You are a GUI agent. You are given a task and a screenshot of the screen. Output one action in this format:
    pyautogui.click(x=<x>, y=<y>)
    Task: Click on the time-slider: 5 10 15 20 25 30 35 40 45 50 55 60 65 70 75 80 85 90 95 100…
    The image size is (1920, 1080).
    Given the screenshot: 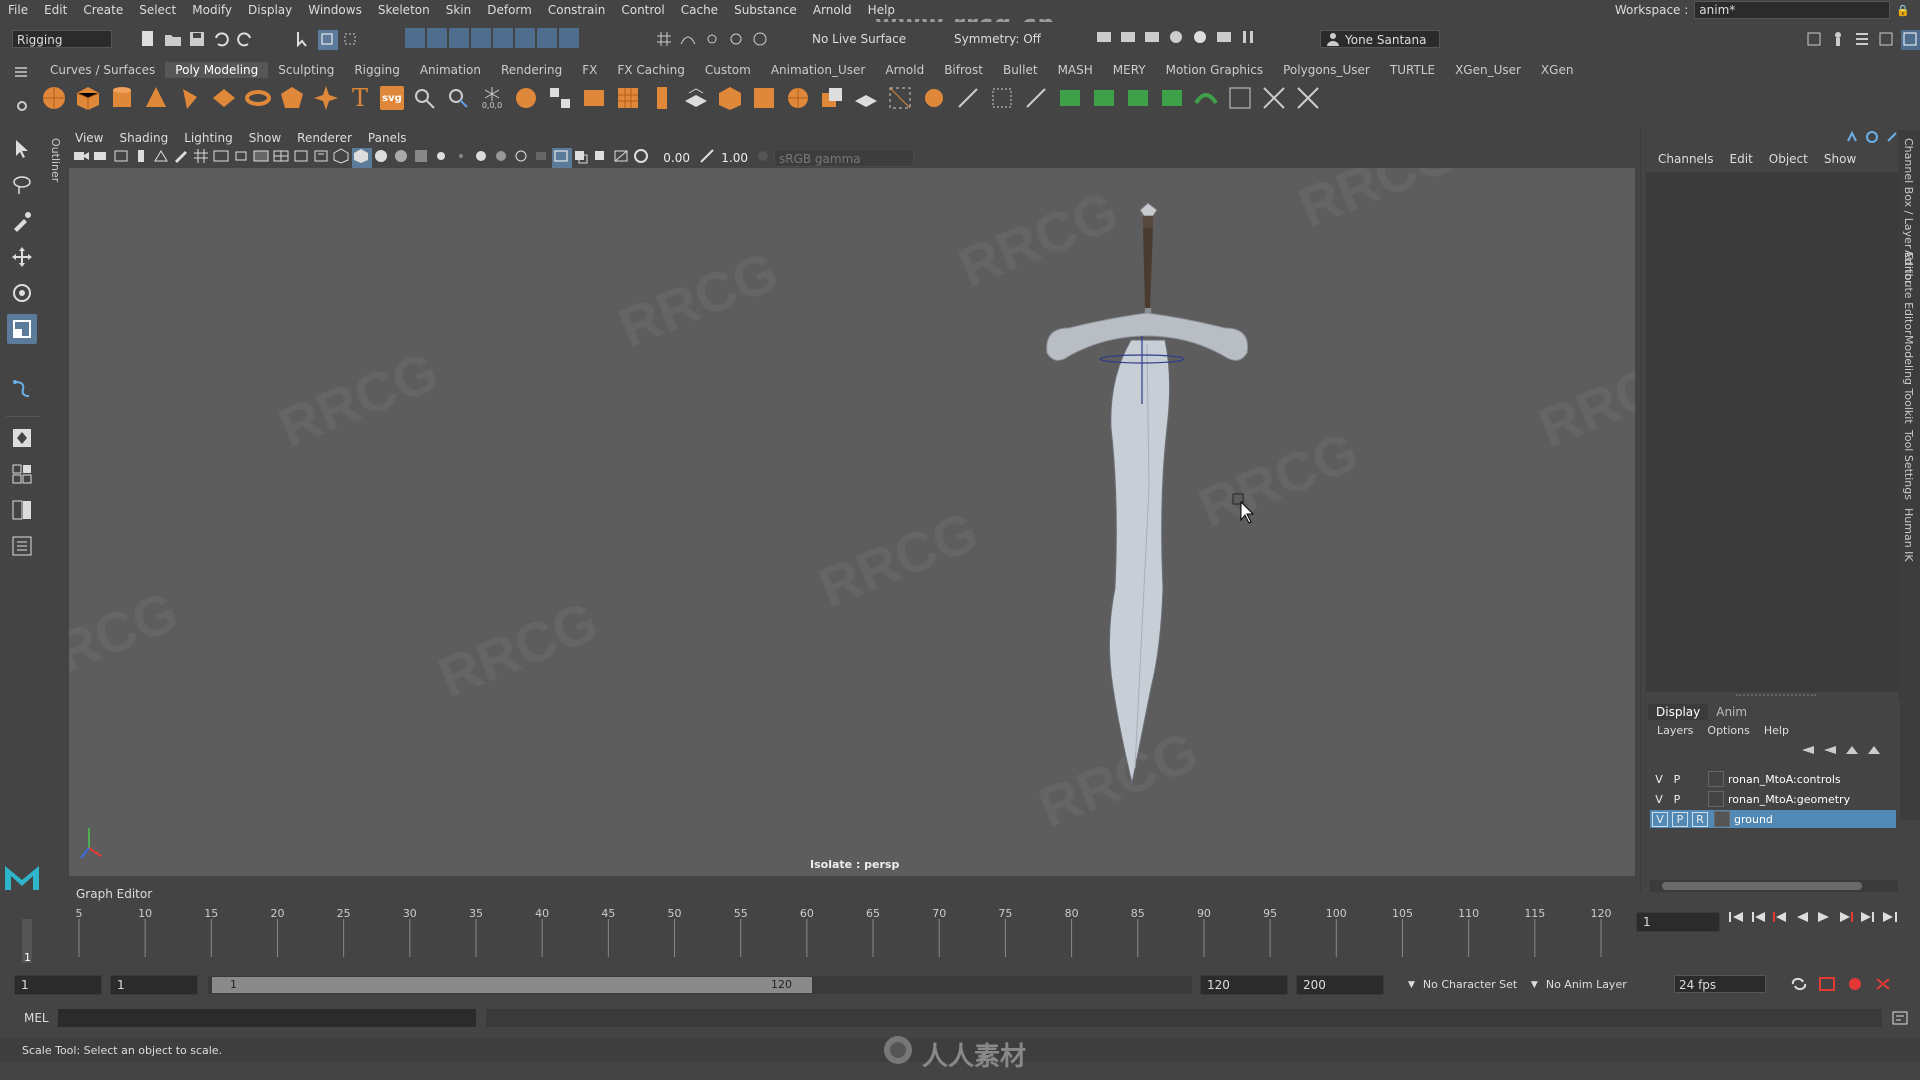 What is the action you would take?
    pyautogui.click(x=822, y=935)
    